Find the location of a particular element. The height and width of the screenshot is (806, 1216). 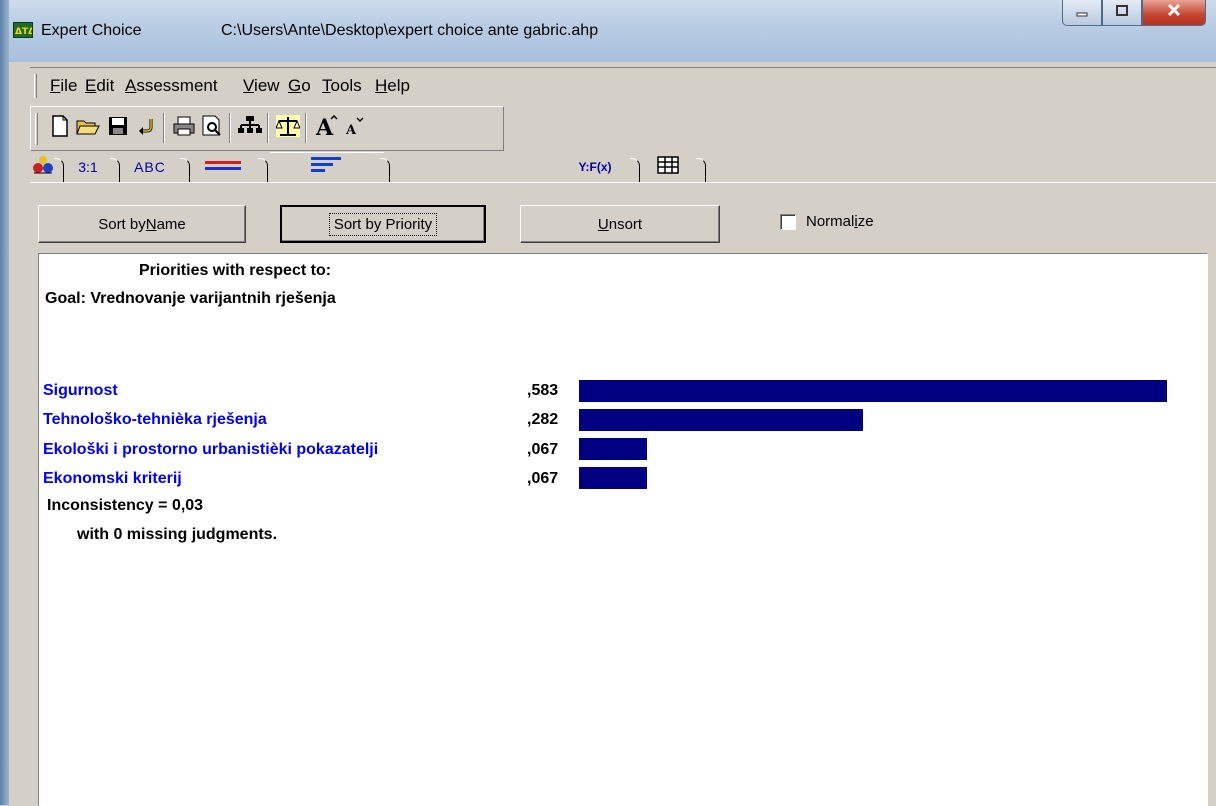

menu-go: Go is located at coordinates (299, 86).